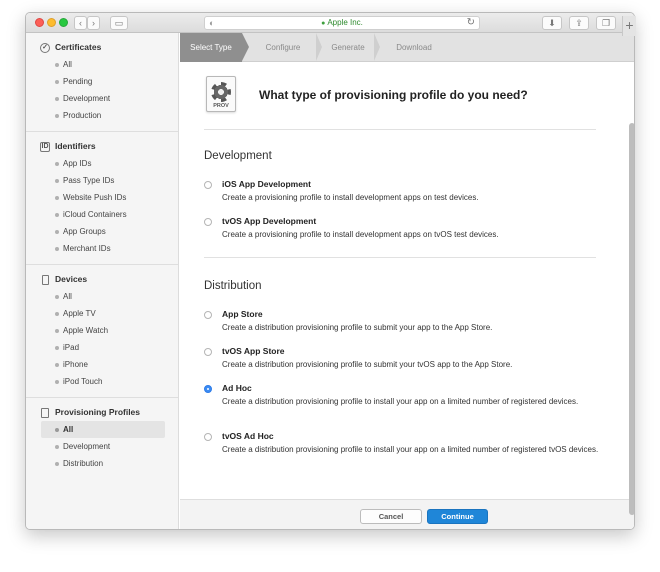 This screenshot has width=660, height=572. Describe the element at coordinates (245, 47) in the screenshot. I see `step-separator` at that location.